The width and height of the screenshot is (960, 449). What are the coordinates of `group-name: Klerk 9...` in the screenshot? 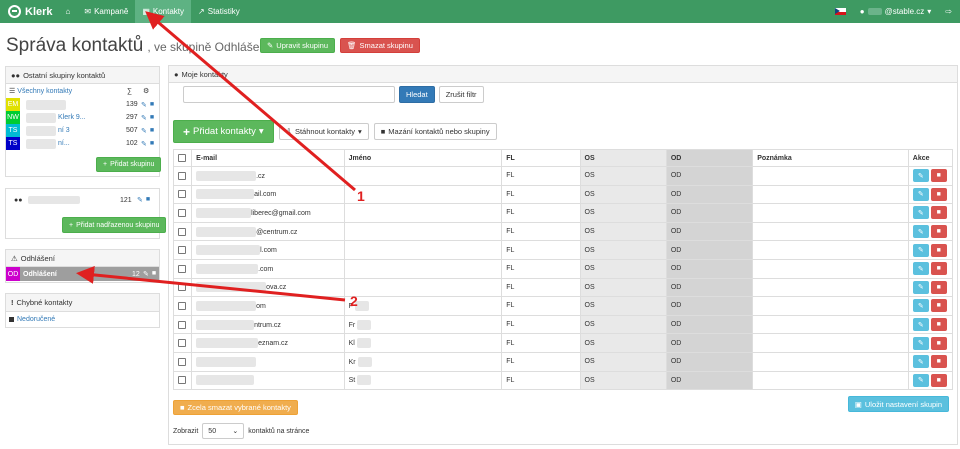 It's located at (72, 117).